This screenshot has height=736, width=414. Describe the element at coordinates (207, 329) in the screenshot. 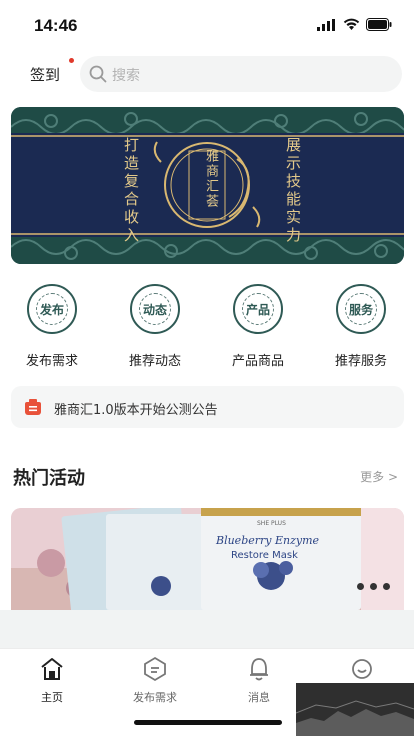

I see `quick-menu: 发布 发布需求 动态 推荐动态 产品 产品商品 服务 推荐服务` at that location.